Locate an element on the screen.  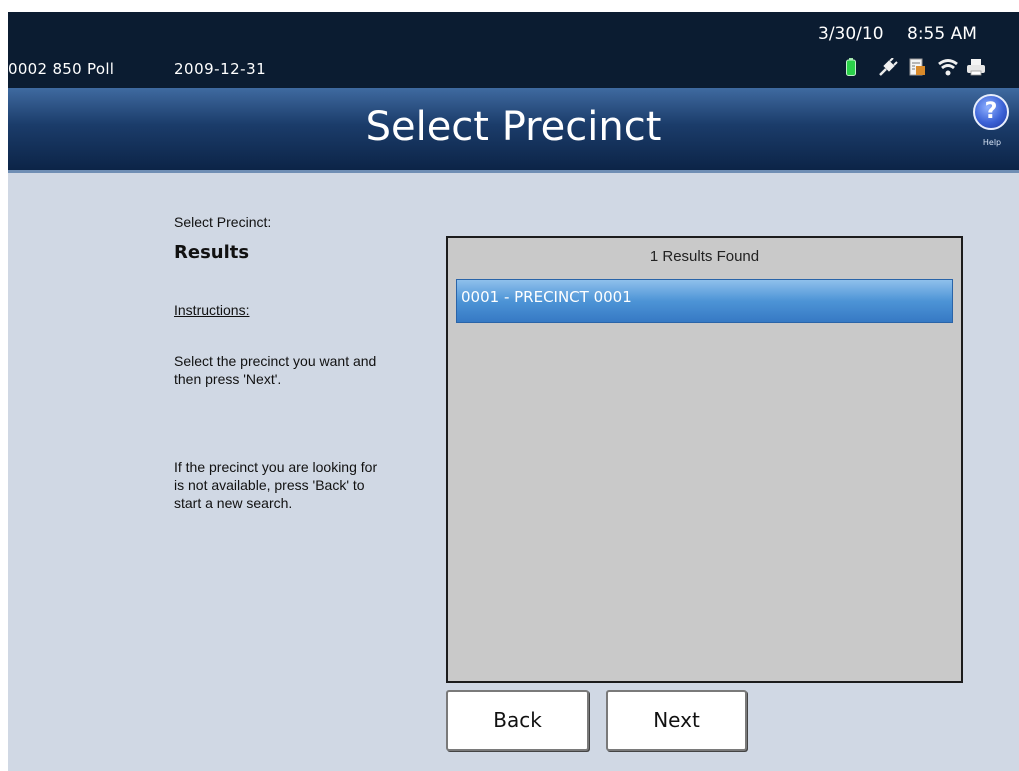
power-plug-icon is located at coordinates (888, 67).